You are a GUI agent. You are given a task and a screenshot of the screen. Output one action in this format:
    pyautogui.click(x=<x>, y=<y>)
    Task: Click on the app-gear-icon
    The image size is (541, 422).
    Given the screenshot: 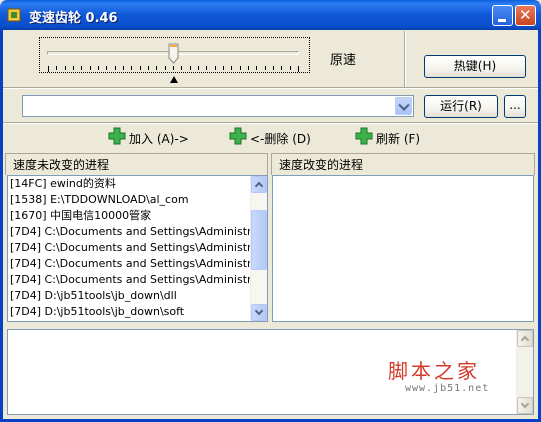 What is the action you would take?
    pyautogui.click(x=14, y=15)
    